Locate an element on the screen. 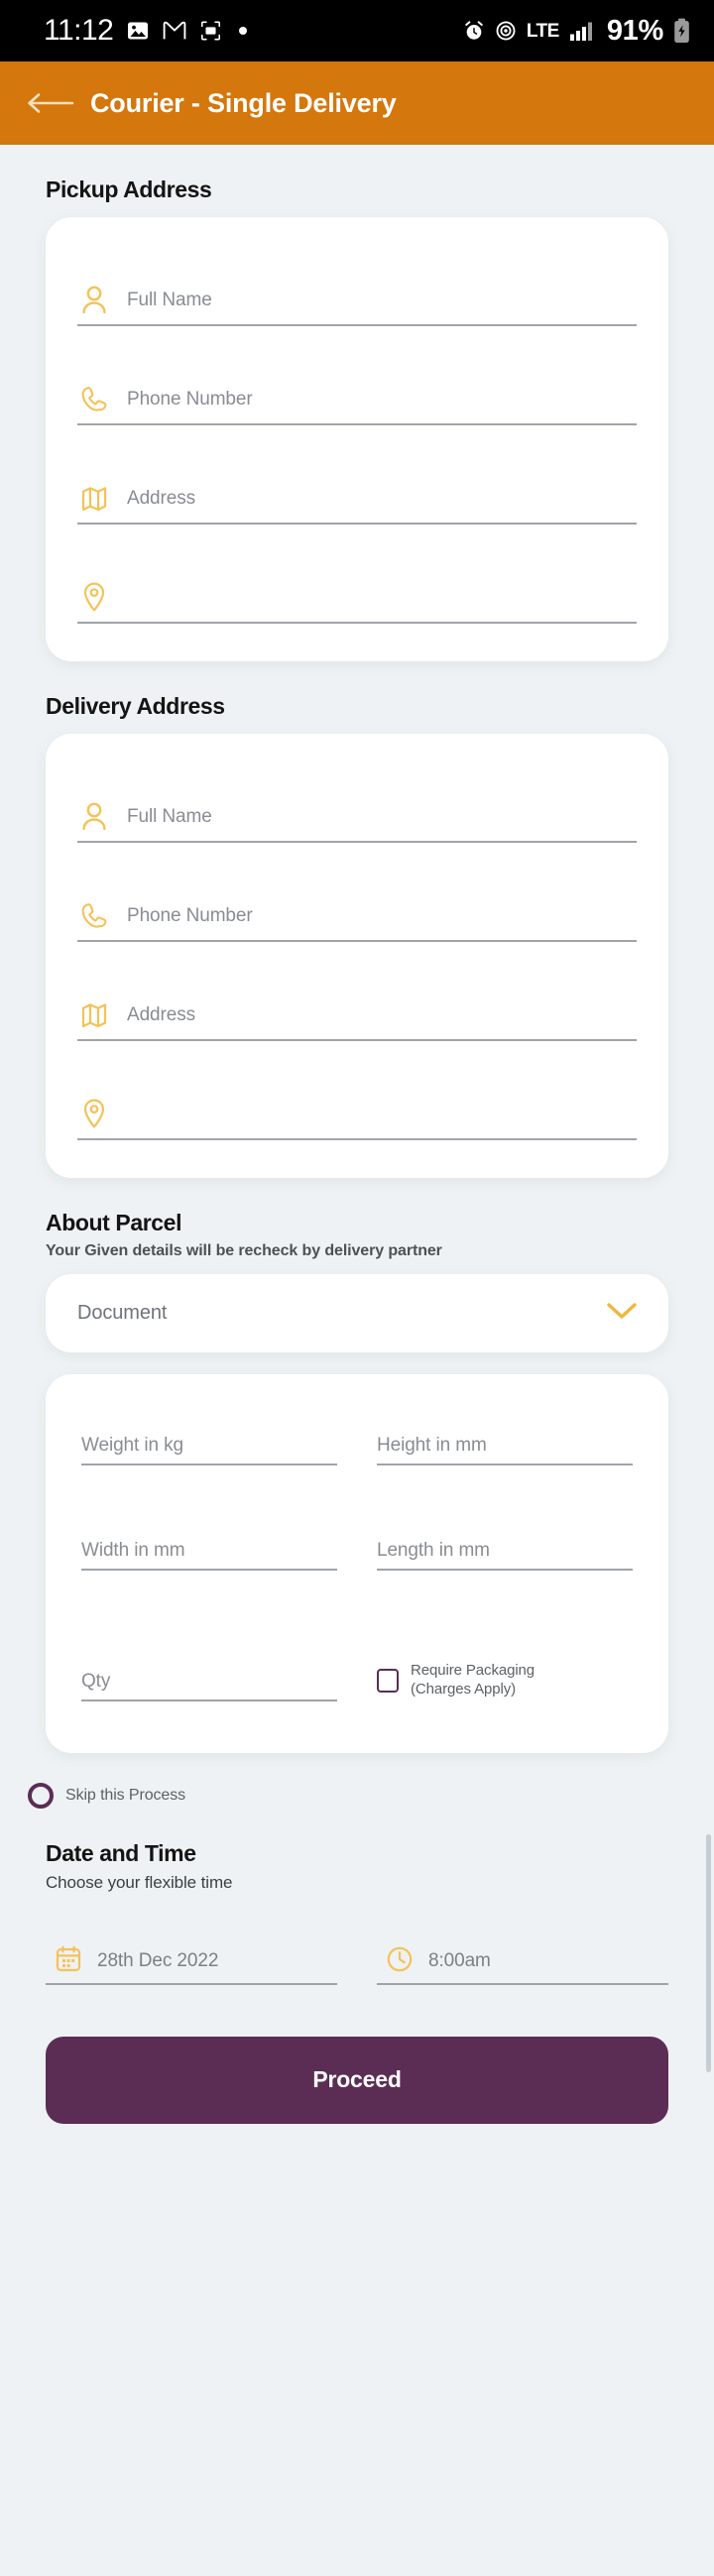 This screenshot has width=714, height=2576. delivery-phone-field: Phone Number is located at coordinates (357, 919).